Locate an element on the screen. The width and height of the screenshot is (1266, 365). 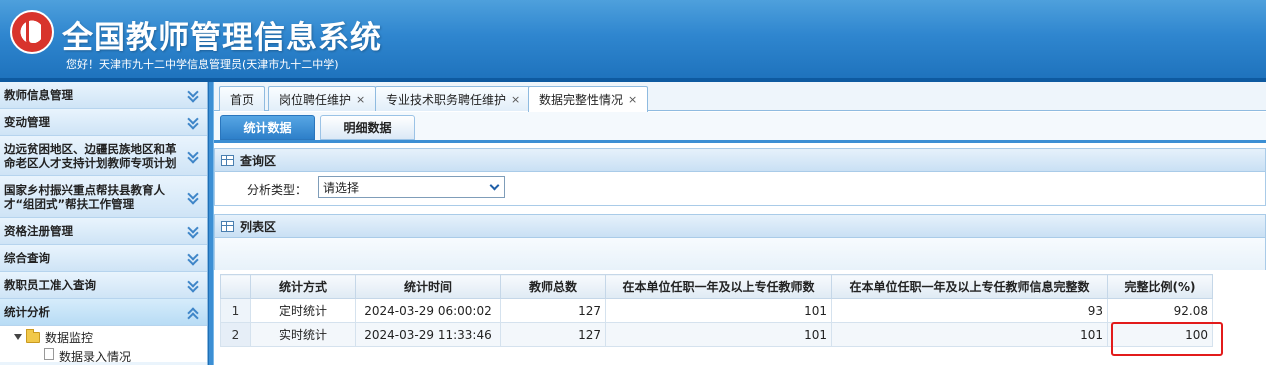
sidebar-item-label: 边远贫困地区、边疆民族地区和革命老区人才支持计划教师专项计划 is located at coordinates (90, 155).